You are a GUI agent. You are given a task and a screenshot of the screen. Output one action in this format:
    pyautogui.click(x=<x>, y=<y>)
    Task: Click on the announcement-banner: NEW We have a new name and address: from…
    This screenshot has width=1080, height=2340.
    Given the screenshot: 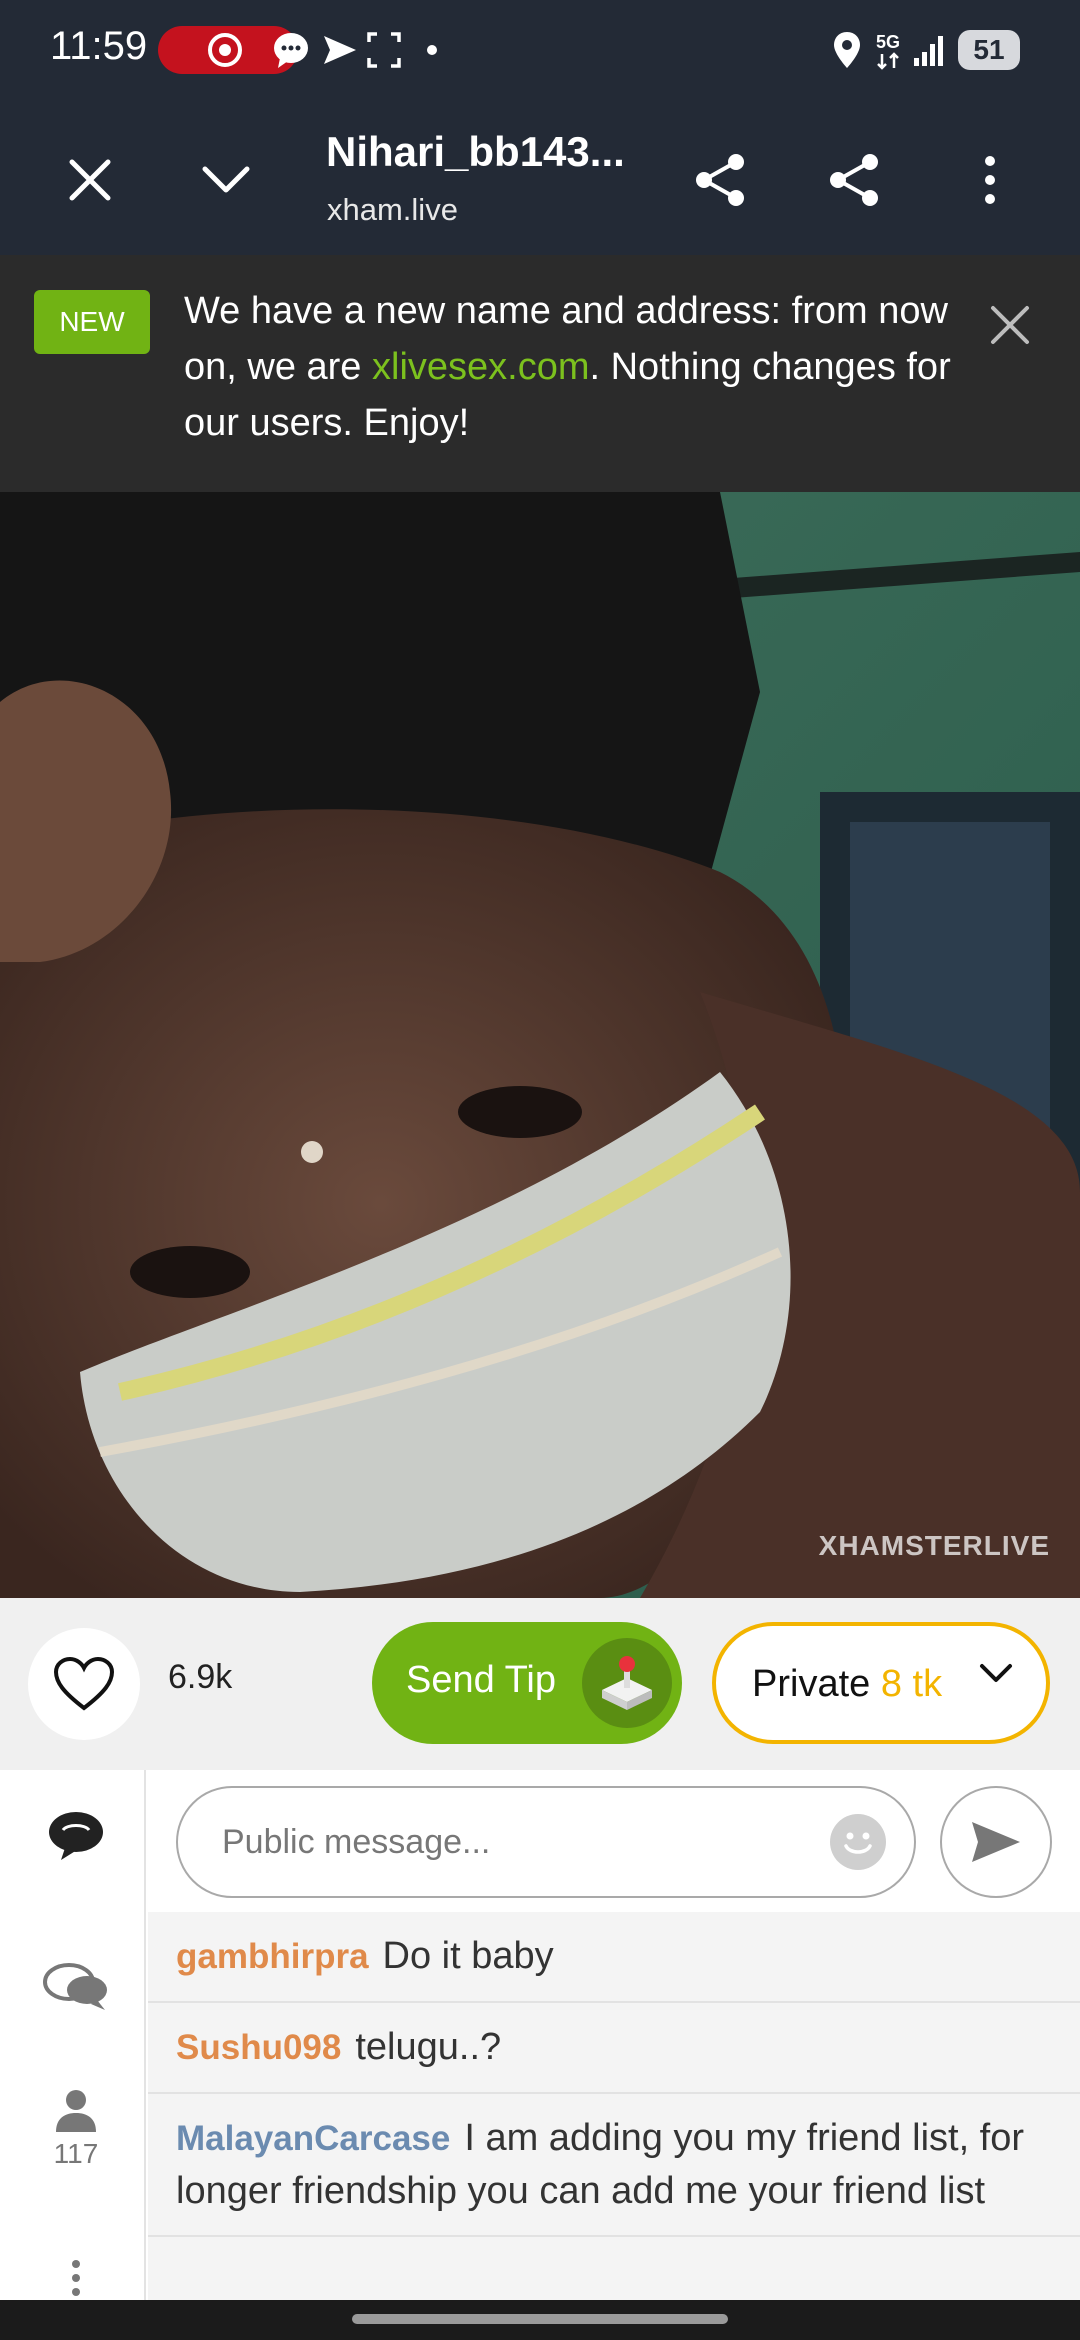 What is the action you would take?
    pyautogui.click(x=540, y=373)
    